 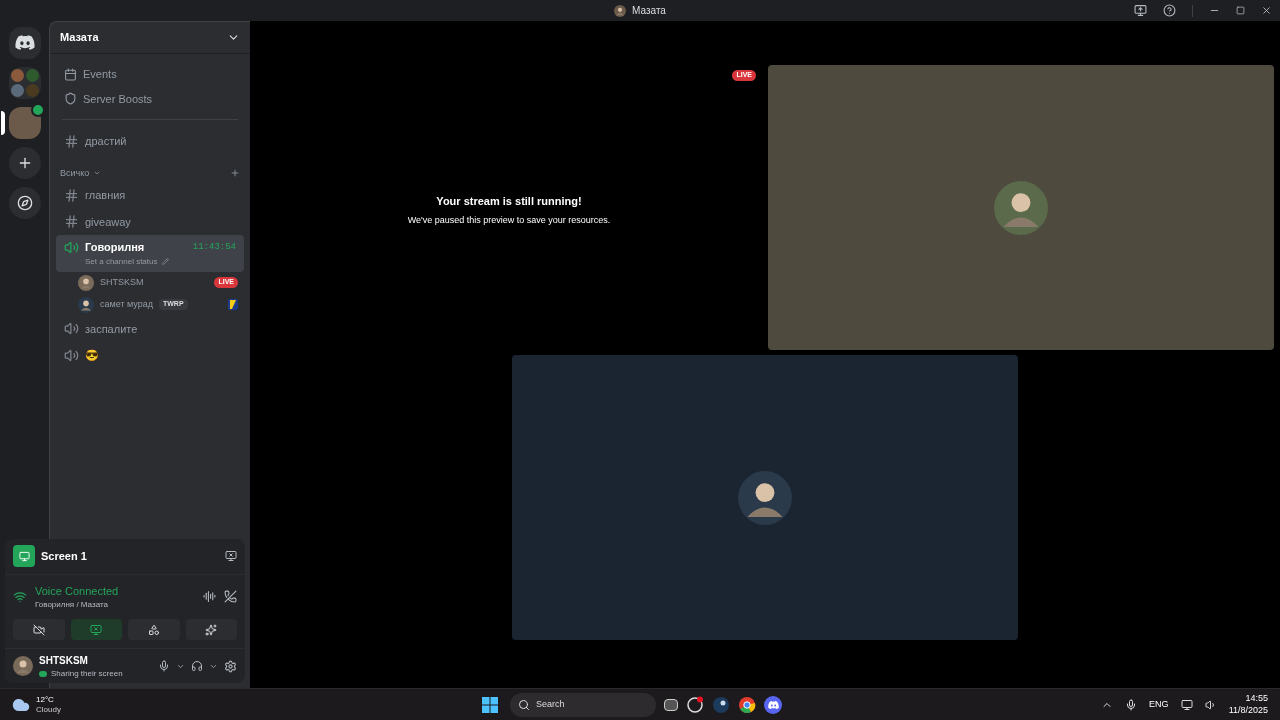 What do you see at coordinates (150, 221) in the screenshot?
I see `channel-item: giveaway` at bounding box center [150, 221].